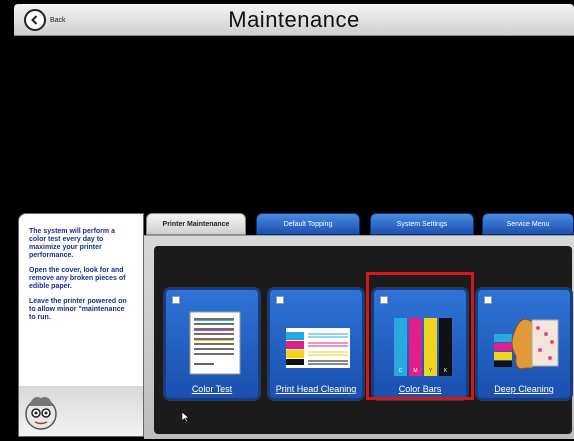 Image resolution: width=574 pixels, height=441 pixels. I want to click on deep-cleaning-tile: Deep Cleaning, so click(524, 344).